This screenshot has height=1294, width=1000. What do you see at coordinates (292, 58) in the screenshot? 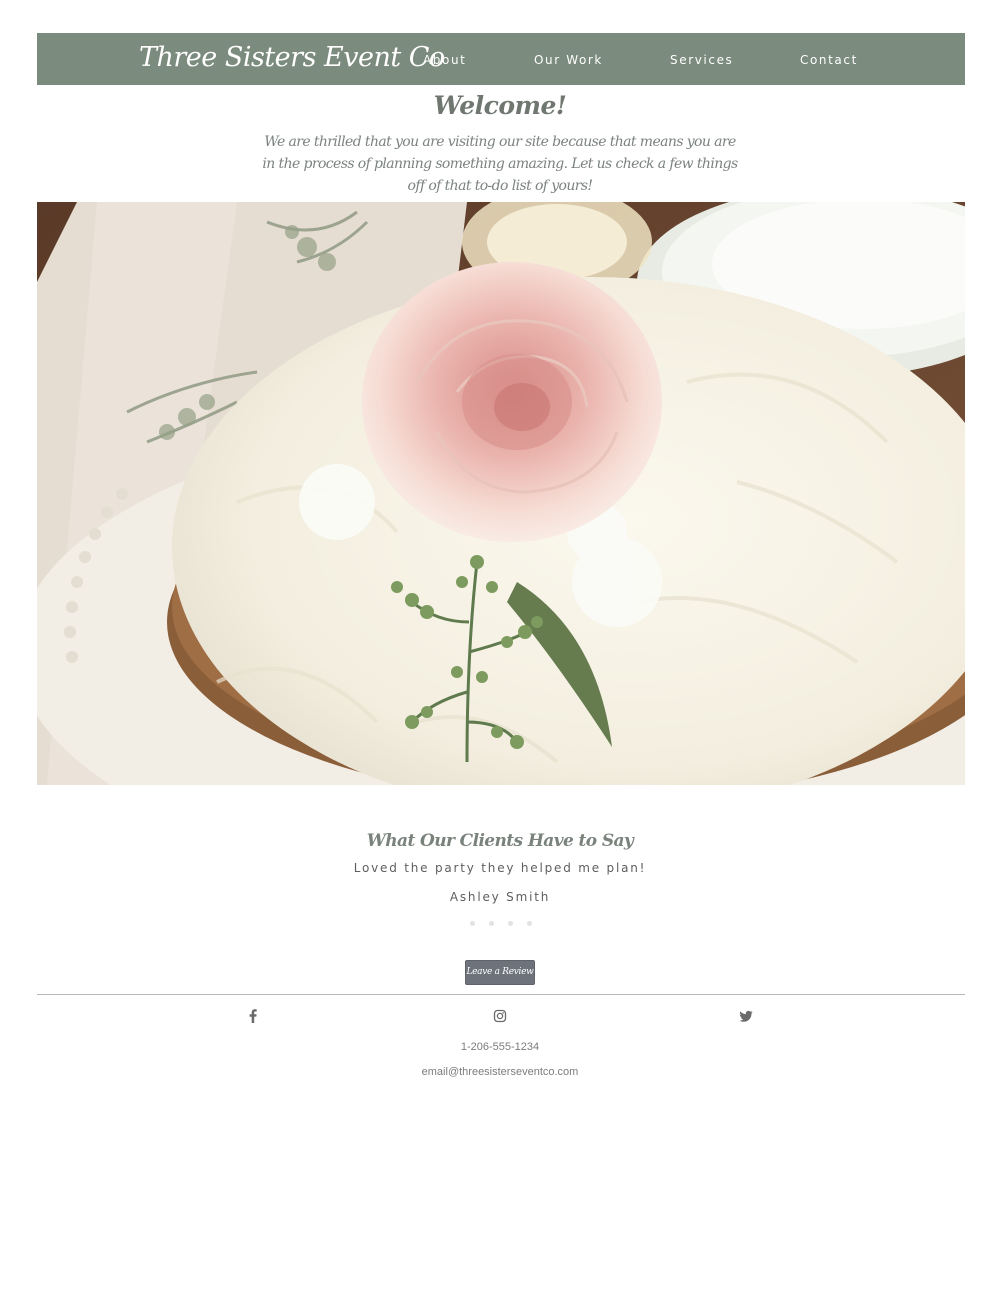
I see `brand-logo-link: Three Sisters Event Co` at bounding box center [292, 58].